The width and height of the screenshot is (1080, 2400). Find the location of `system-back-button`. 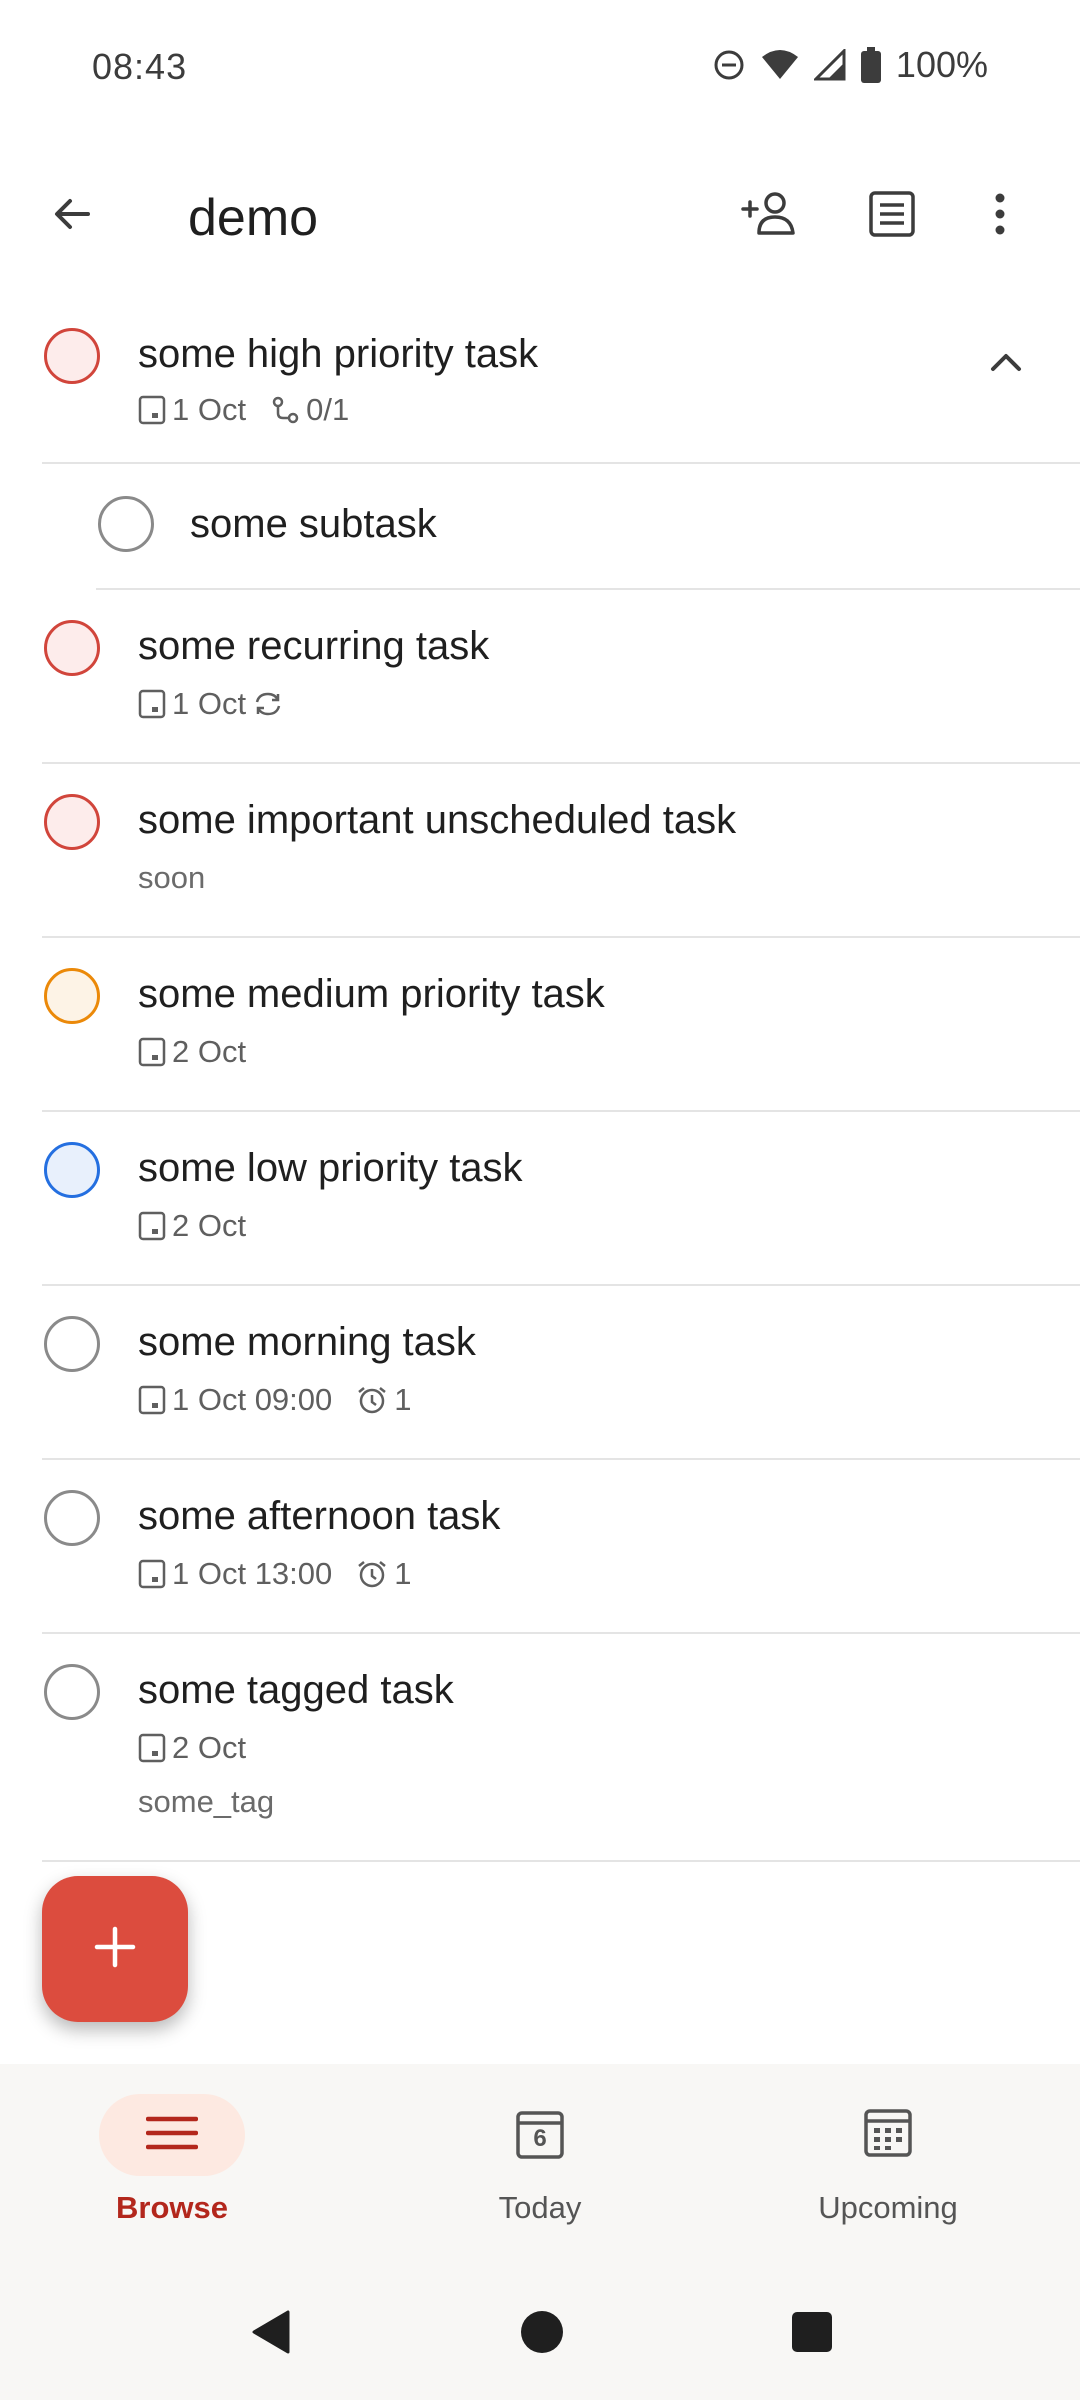

system-back-button is located at coordinates (272, 2334).